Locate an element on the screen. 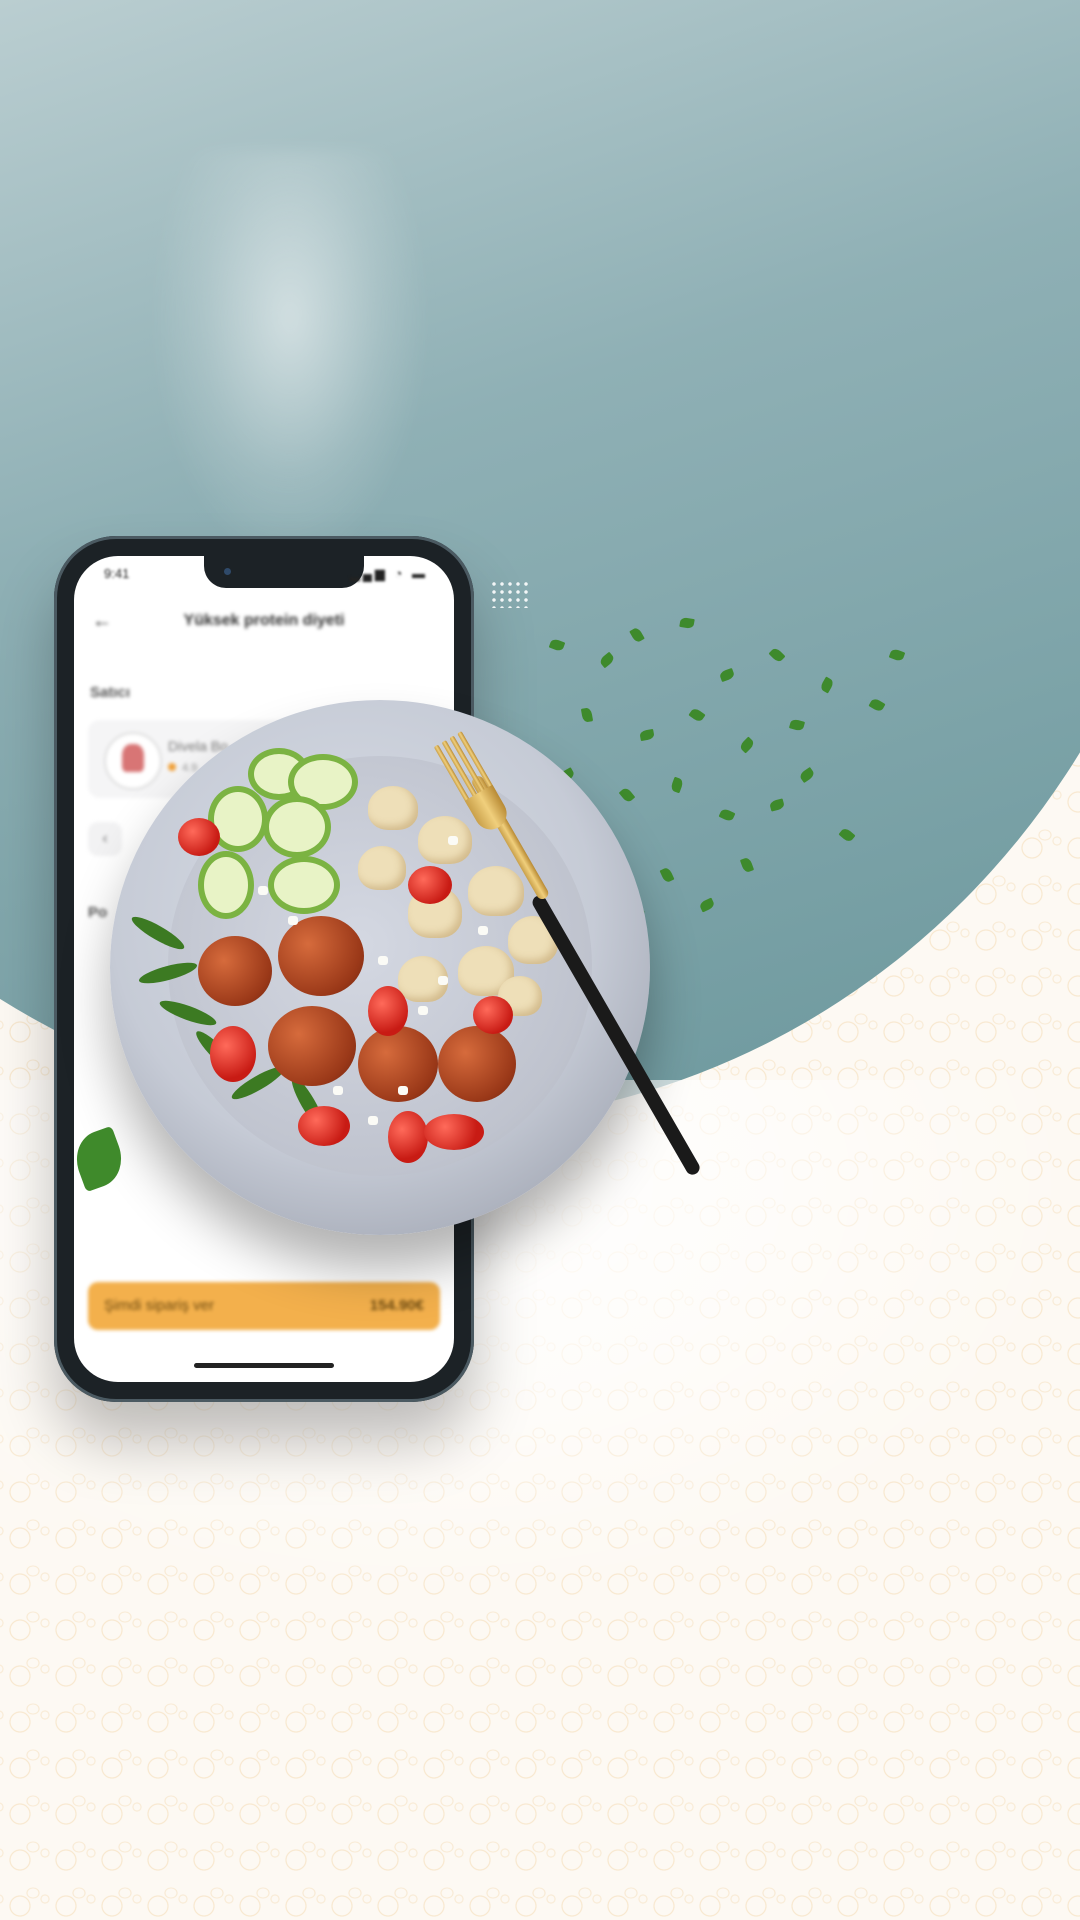 The image size is (1080, 1920). star-icon is located at coordinates (172, 767).